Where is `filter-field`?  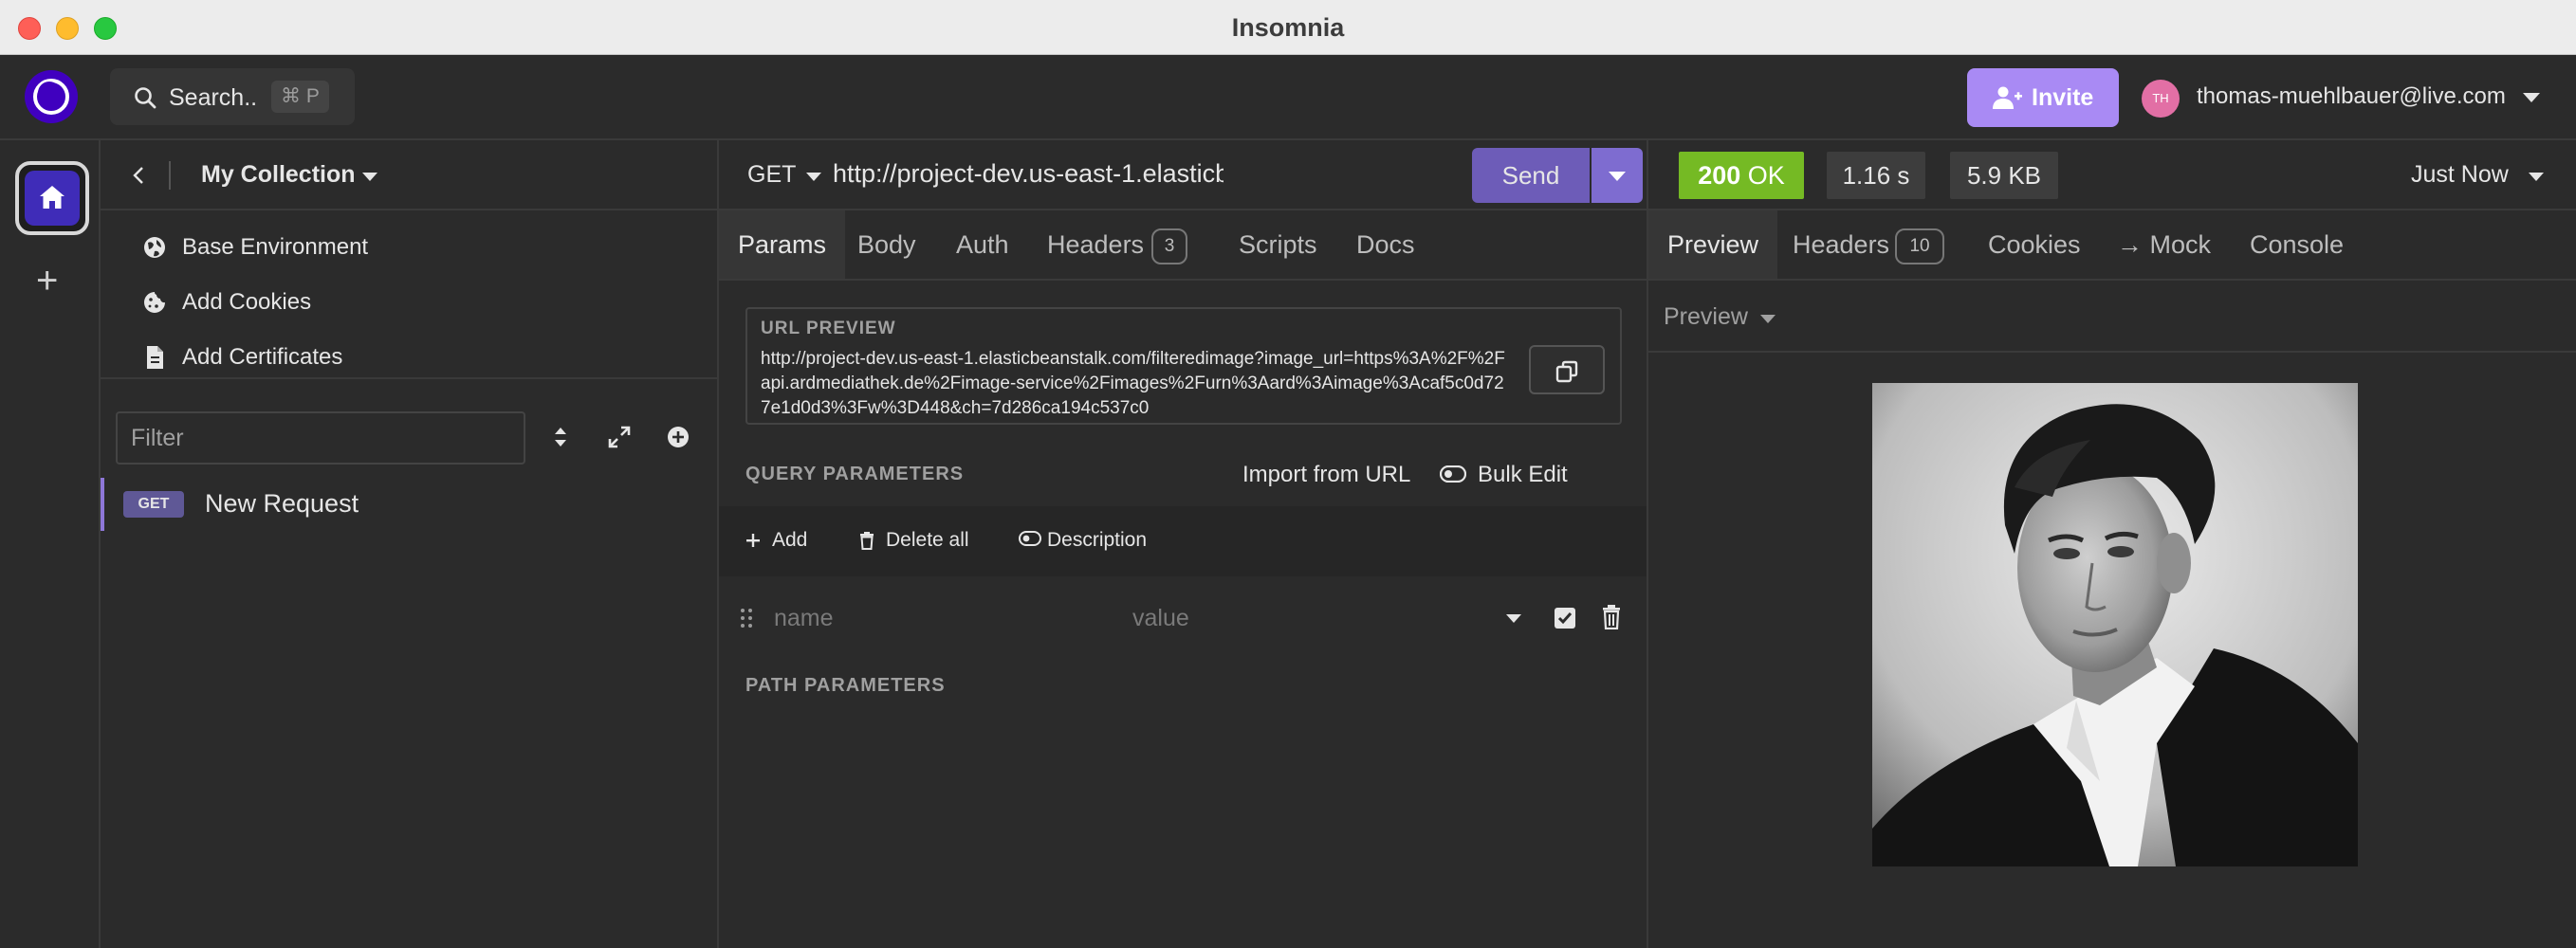
filter-field is located at coordinates (320, 438).